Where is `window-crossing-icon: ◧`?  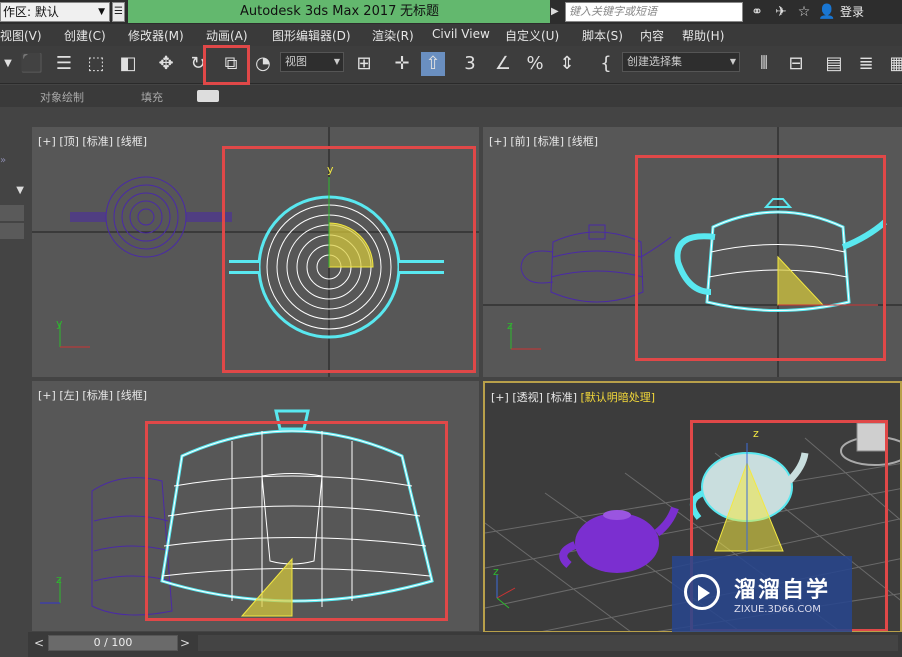 window-crossing-icon: ◧ is located at coordinates (128, 64).